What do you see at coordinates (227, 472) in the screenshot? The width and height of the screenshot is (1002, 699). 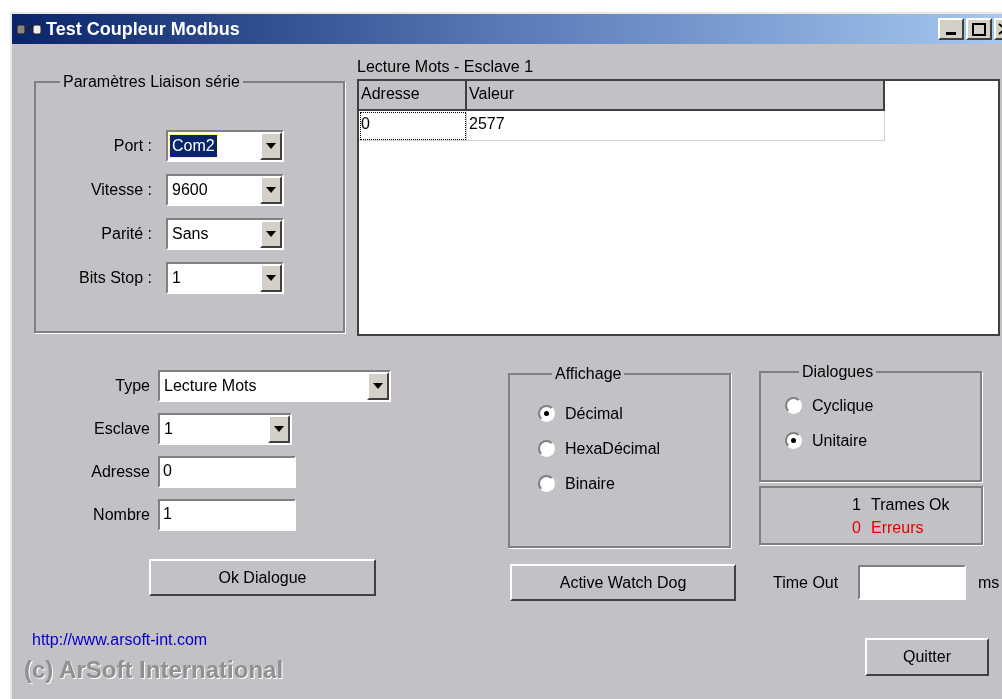 I see `text-field: 0` at bounding box center [227, 472].